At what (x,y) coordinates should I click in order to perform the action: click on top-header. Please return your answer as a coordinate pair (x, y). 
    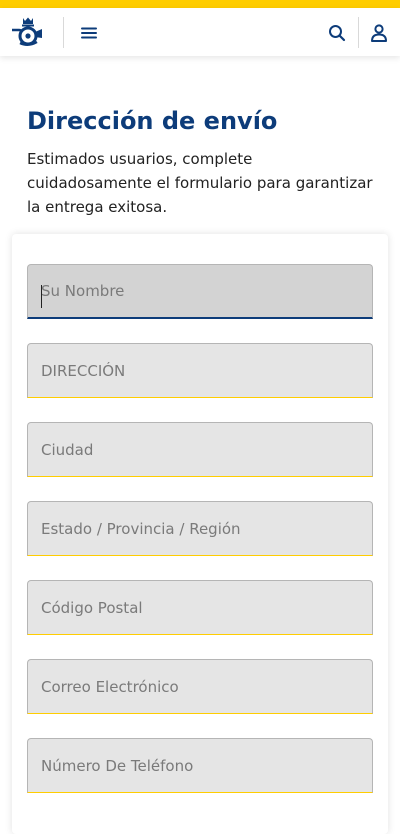
    Looking at the image, I should click on (200, 32).